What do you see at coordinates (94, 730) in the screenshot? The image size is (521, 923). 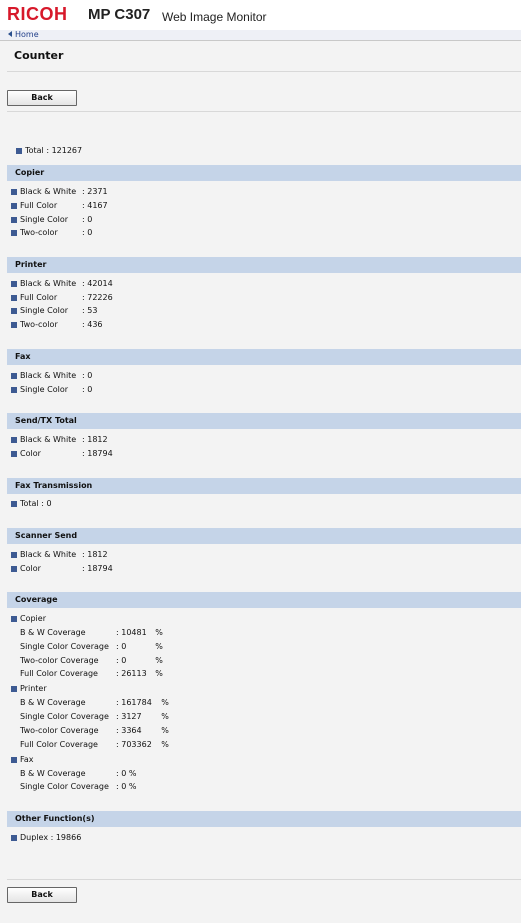 I see `coverage-row: Two-color Coverage: 3364%` at bounding box center [94, 730].